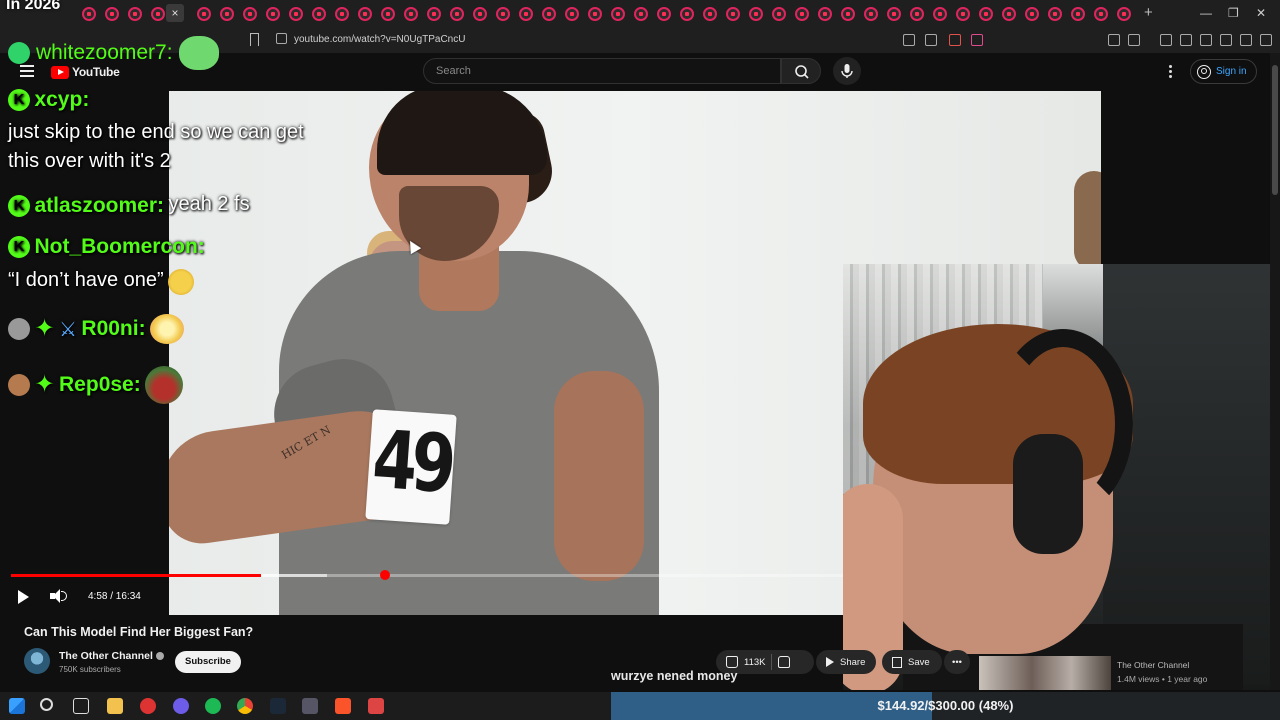 This screenshot has width=1280, height=720. Describe the element at coordinates (847, 71) in the screenshot. I see `voice-search-button` at that location.